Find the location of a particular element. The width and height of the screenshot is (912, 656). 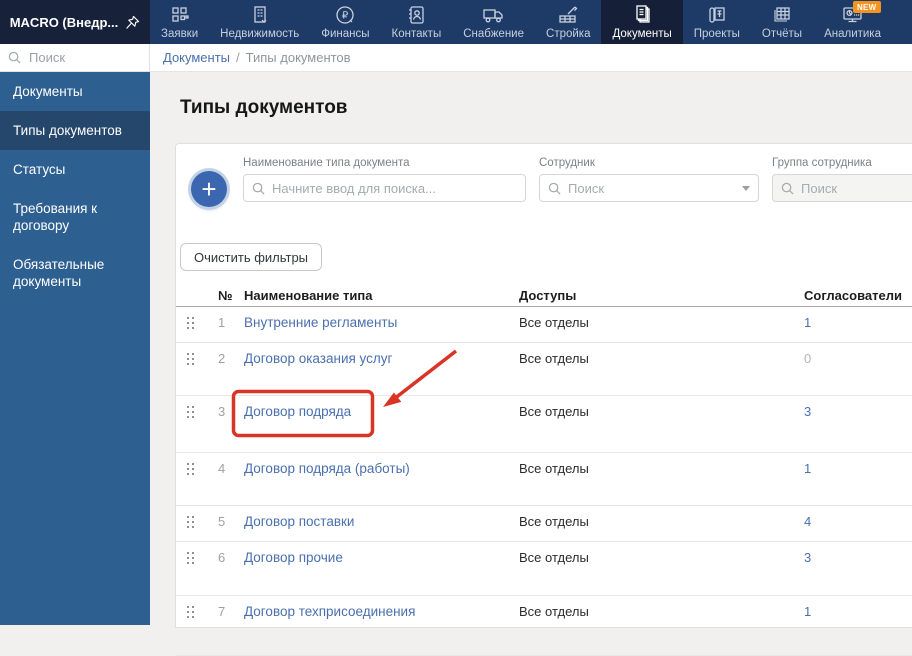

row-number: 1 is located at coordinates (222, 322).